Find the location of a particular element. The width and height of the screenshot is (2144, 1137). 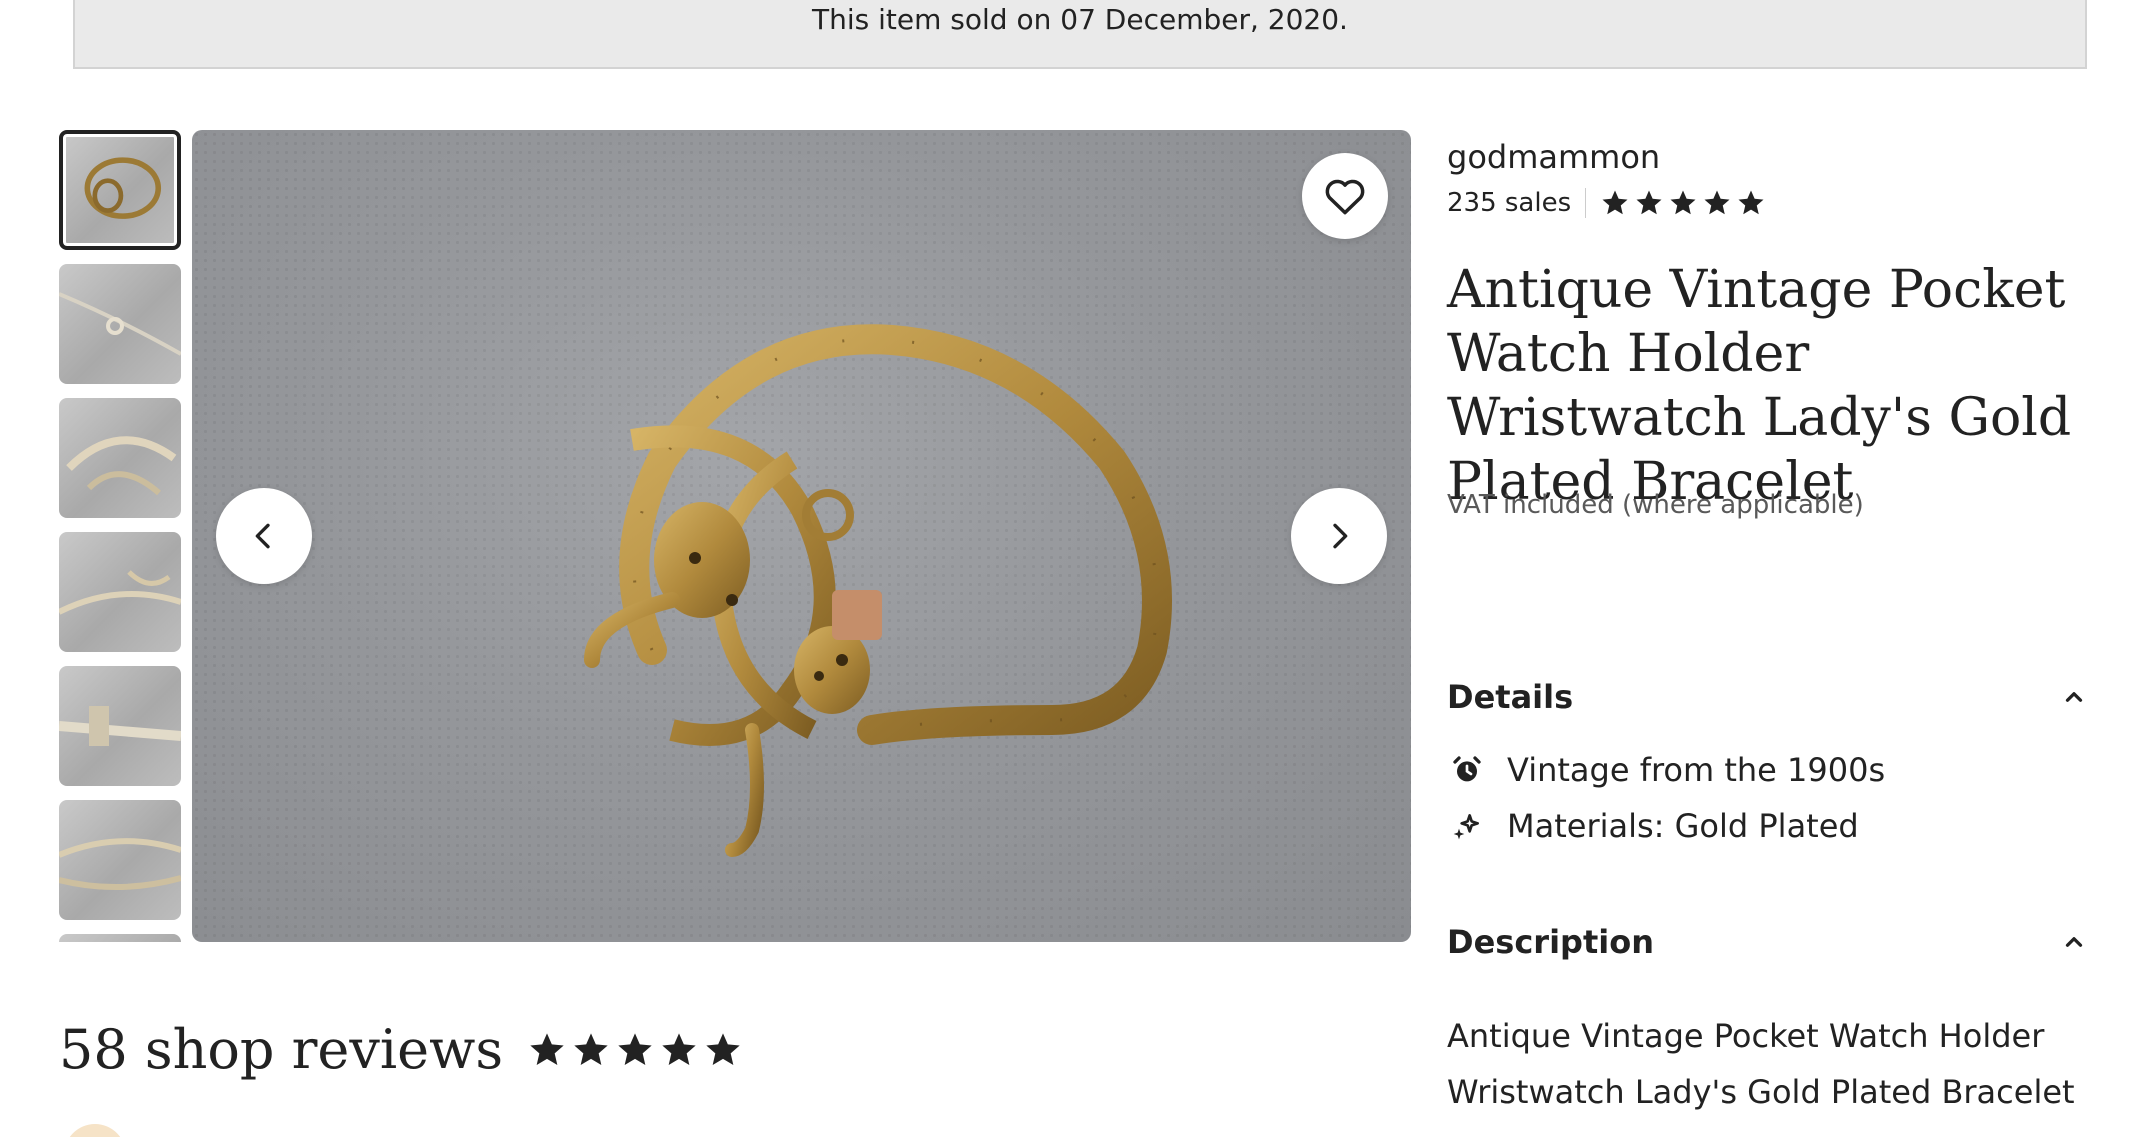

detail-materials: Materials: Gold Plated is located at coordinates (1653, 826).